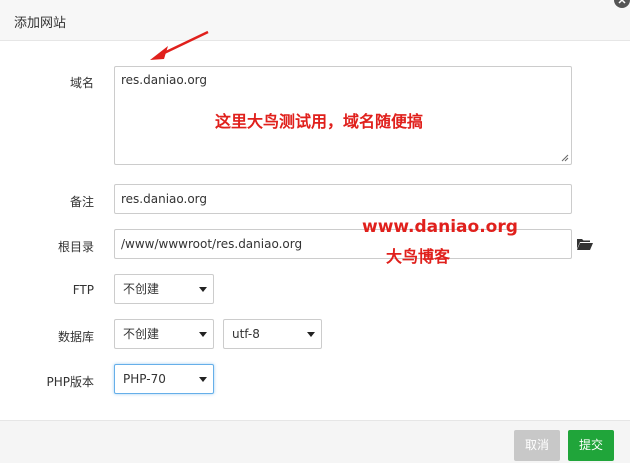  I want to click on remark-input: res.daniao.org, so click(343, 199).